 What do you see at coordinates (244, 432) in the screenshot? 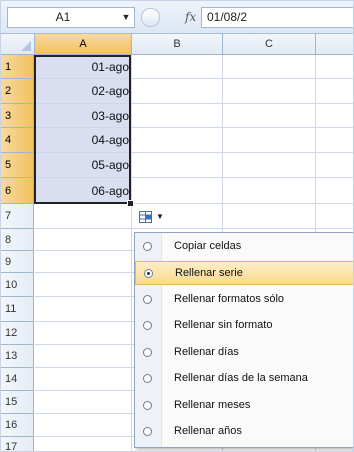
I see `menu-item-option: Rellenar años` at bounding box center [244, 432].